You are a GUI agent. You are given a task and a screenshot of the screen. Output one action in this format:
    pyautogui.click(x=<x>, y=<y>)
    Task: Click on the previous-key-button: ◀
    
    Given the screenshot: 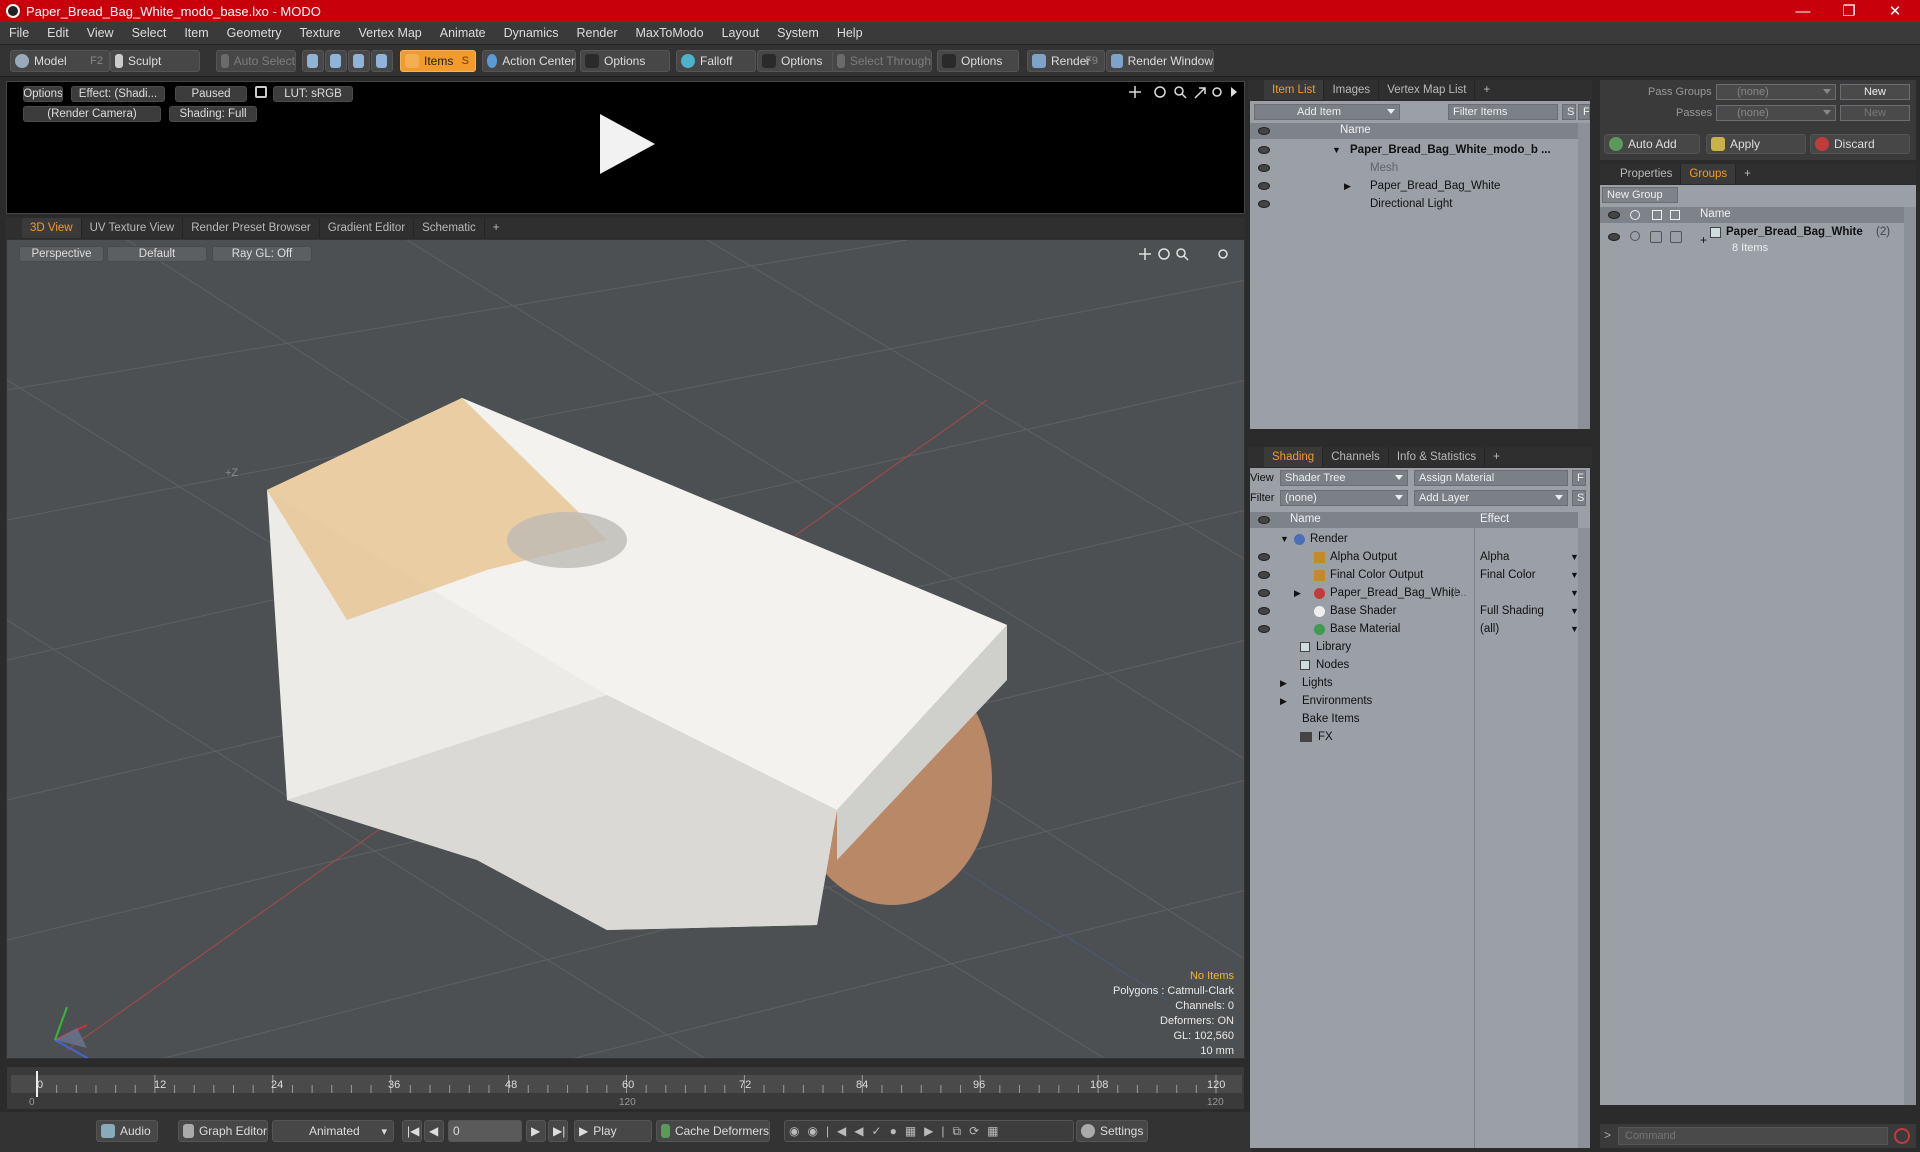 What is the action you would take?
    pyautogui.click(x=434, y=1131)
    